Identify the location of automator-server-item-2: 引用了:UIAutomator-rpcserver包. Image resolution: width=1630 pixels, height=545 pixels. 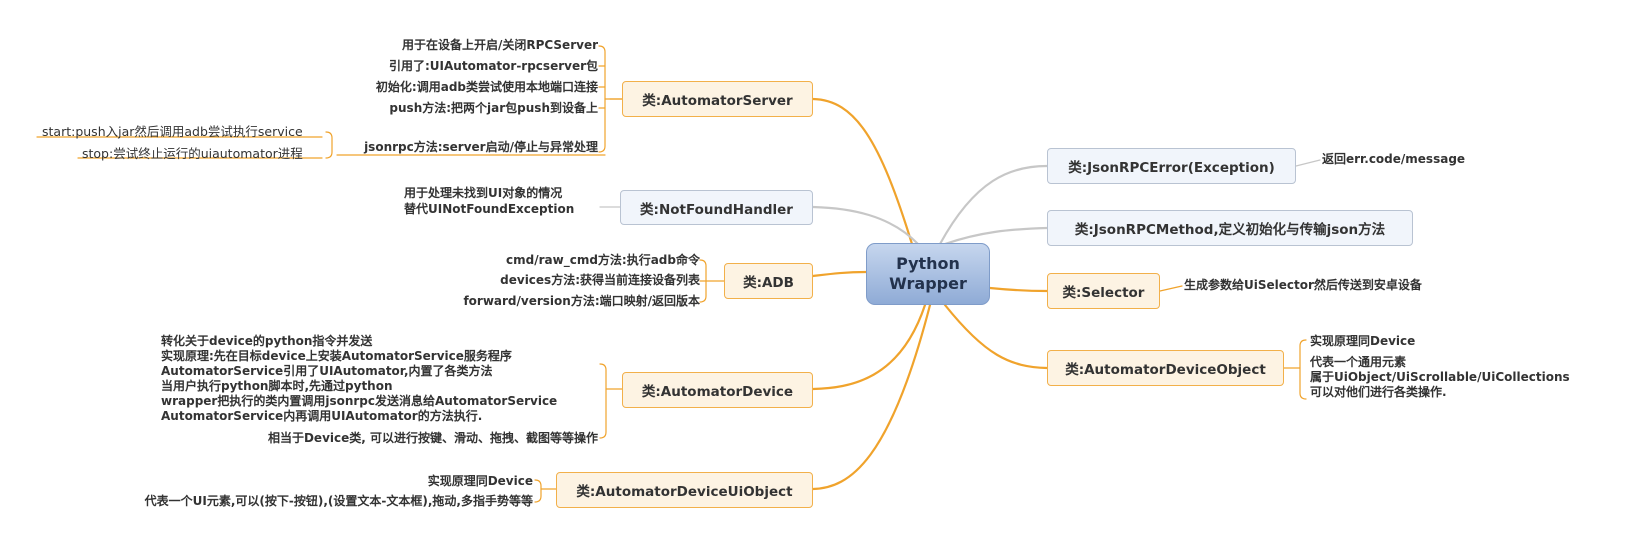
(493, 66).